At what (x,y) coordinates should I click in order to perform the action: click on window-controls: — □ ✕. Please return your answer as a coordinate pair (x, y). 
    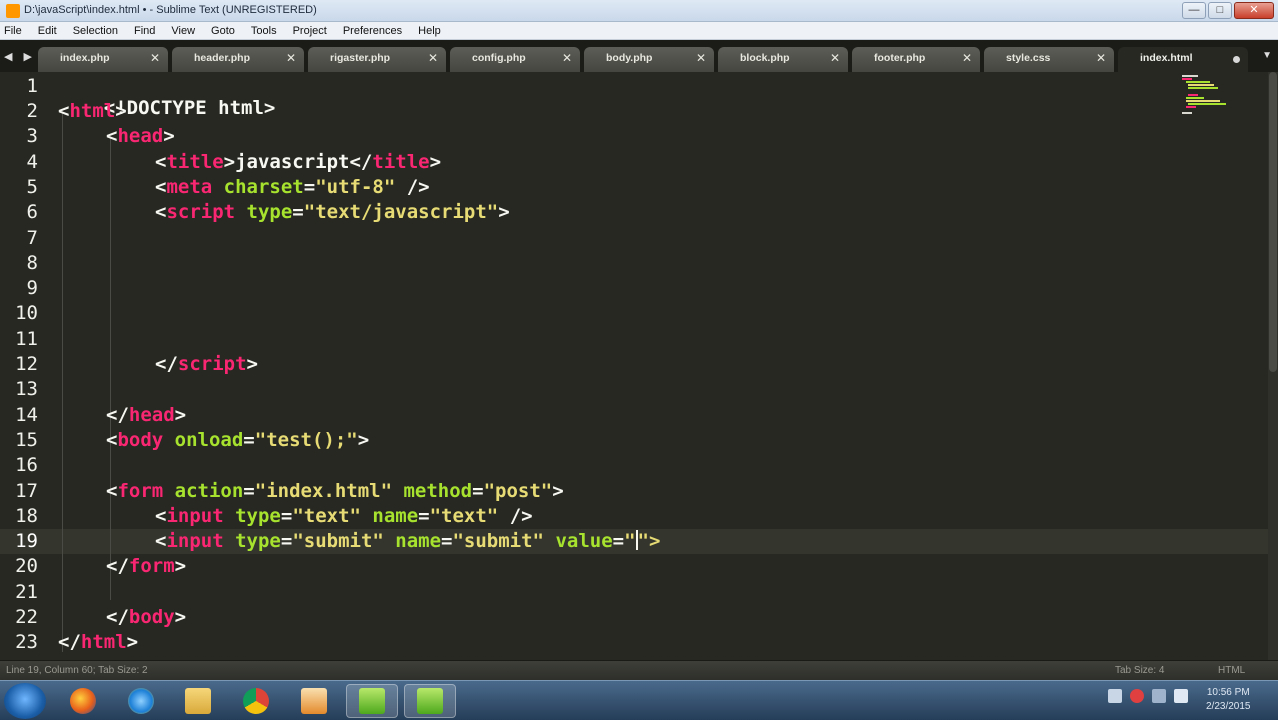
    Looking at the image, I should click on (1228, 10).